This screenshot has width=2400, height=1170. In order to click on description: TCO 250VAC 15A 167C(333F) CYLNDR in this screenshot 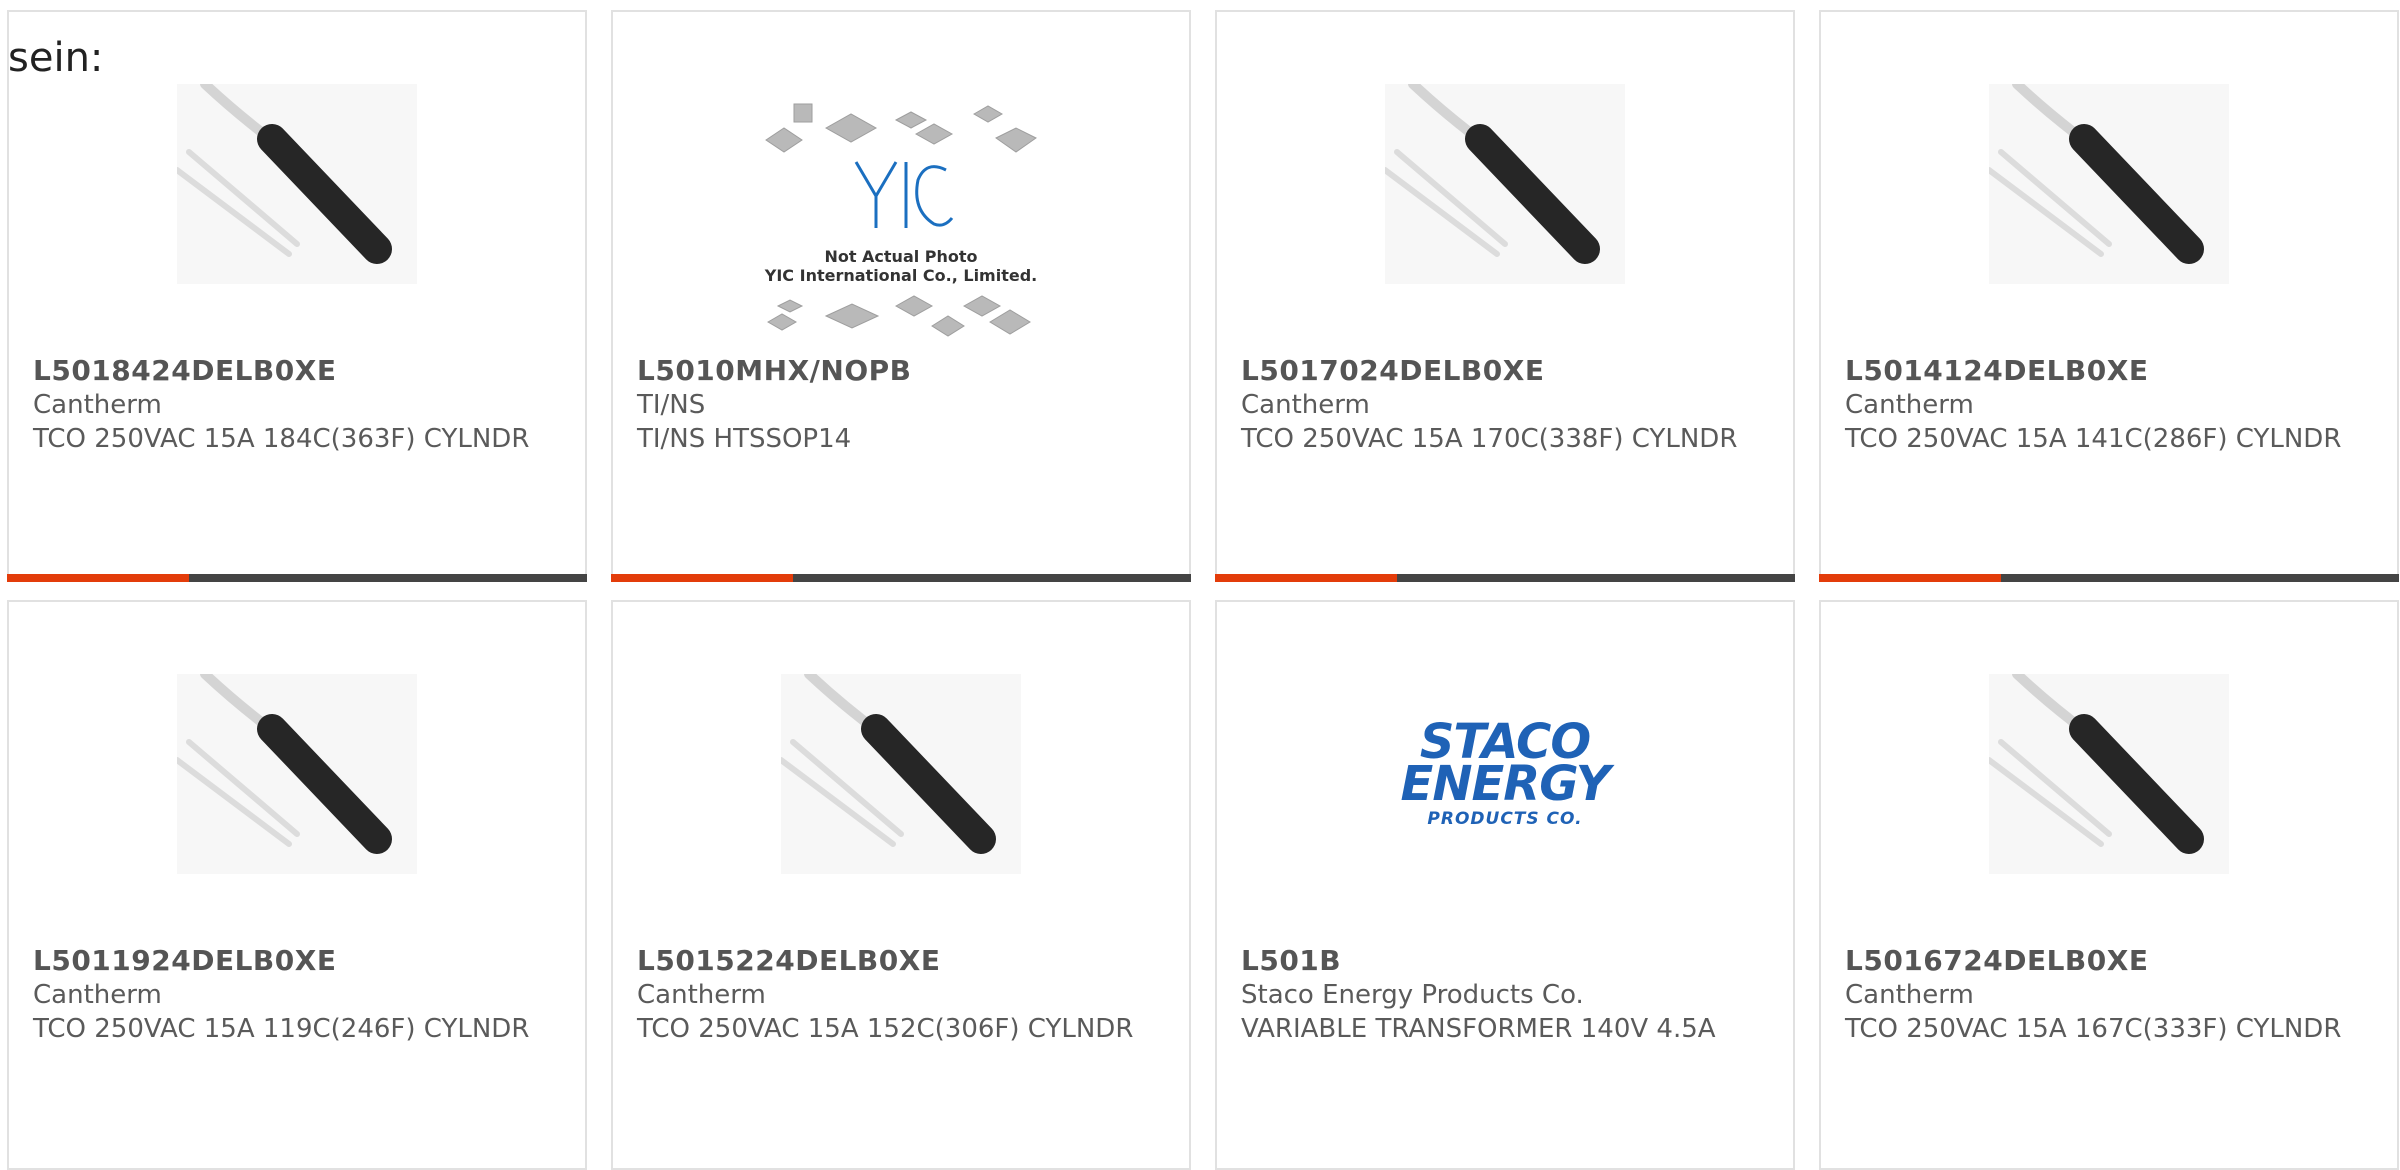, I will do `click(2093, 1029)`.